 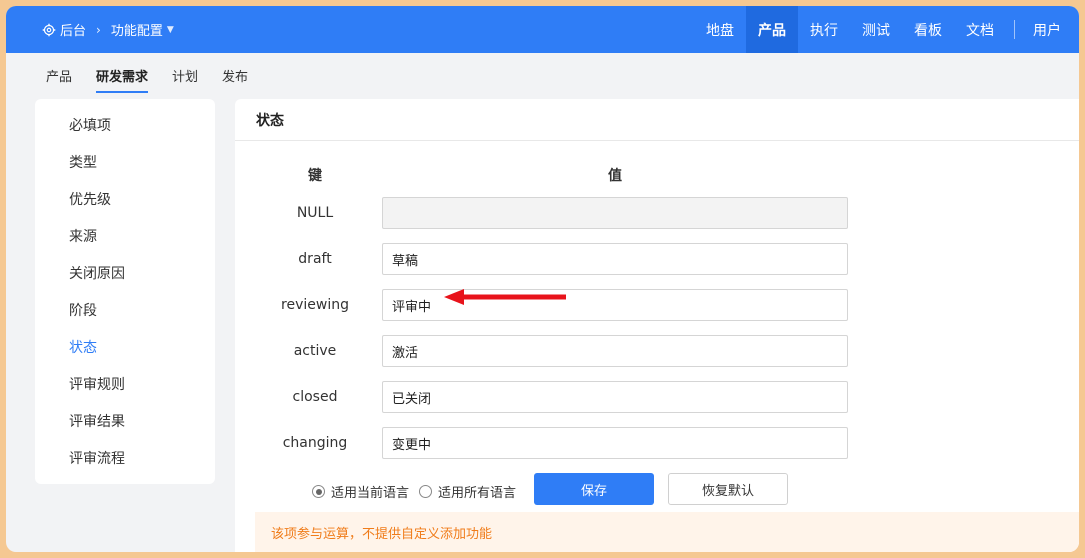 I want to click on nav-item-test: 测试, so click(x=876, y=29).